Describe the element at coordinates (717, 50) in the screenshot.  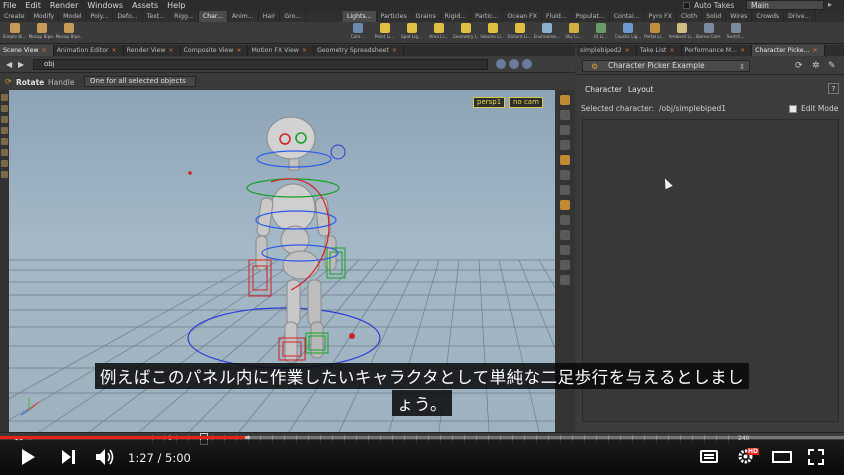
I see `pane-tab: Performance M... ×` at that location.